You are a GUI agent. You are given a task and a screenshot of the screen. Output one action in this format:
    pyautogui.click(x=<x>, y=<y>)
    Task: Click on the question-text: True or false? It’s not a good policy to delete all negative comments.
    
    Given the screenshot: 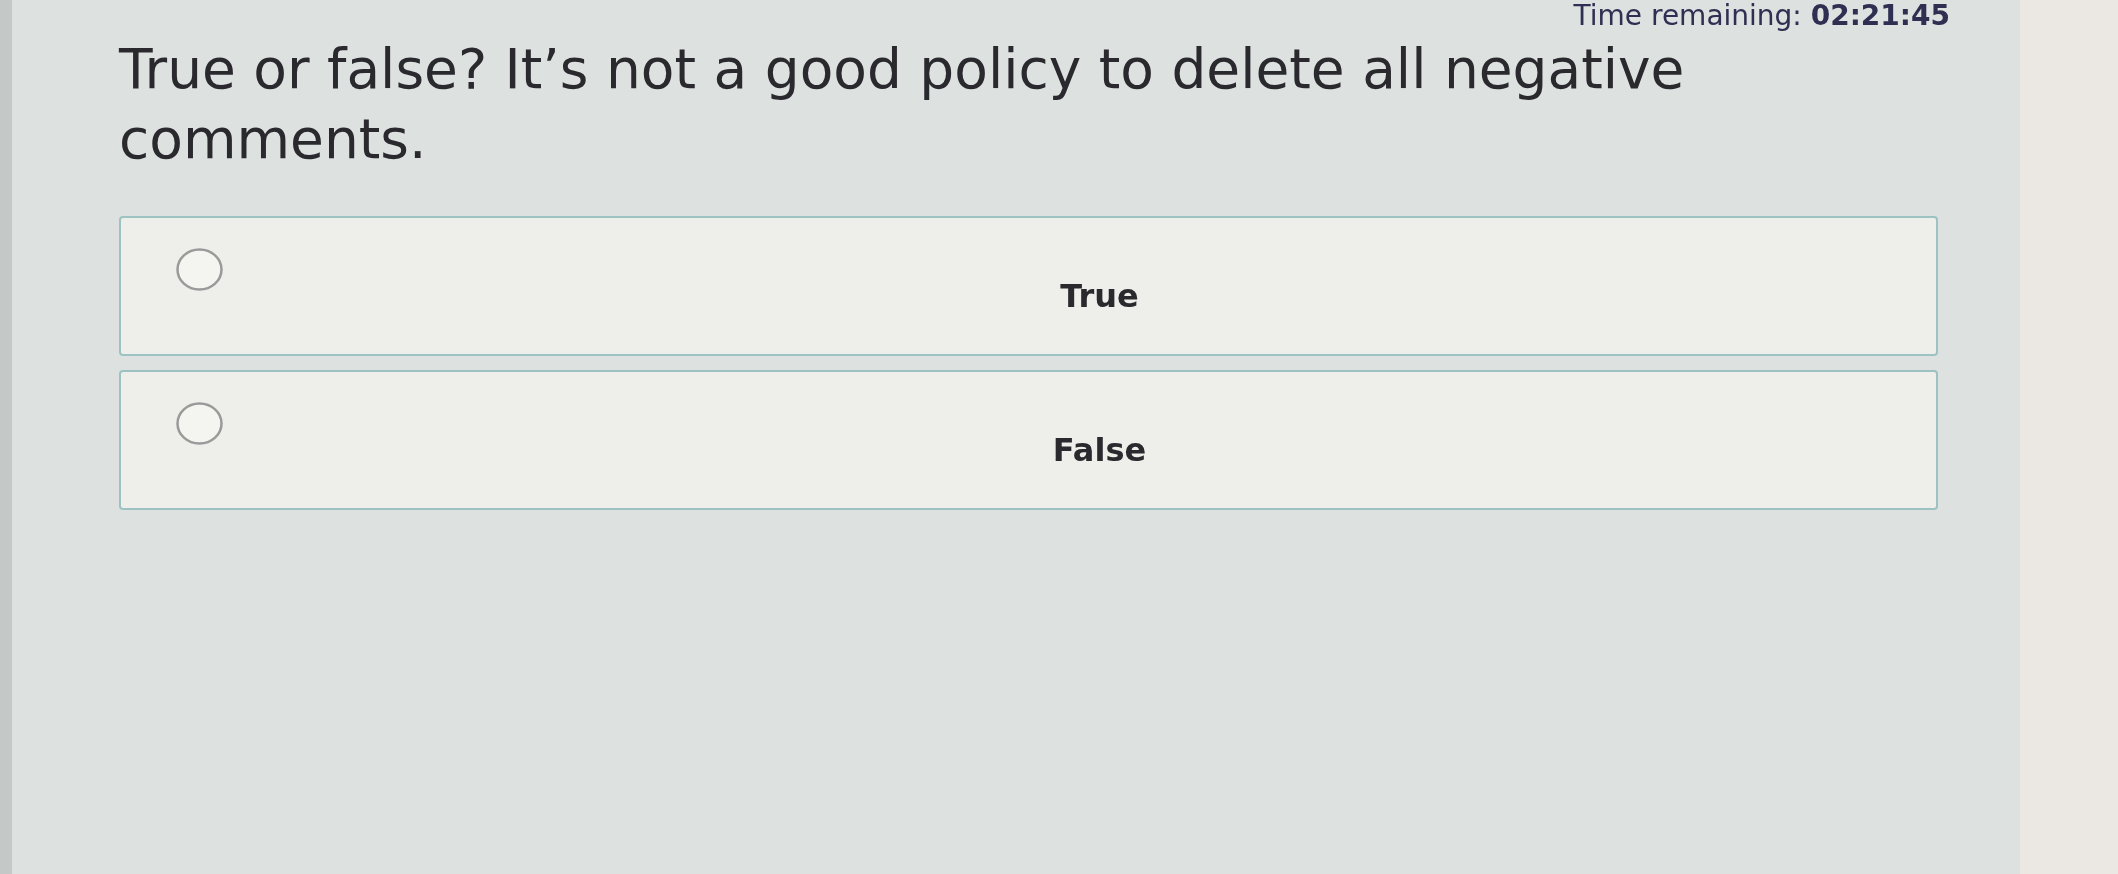 What is the action you would take?
    pyautogui.click(x=902, y=104)
    